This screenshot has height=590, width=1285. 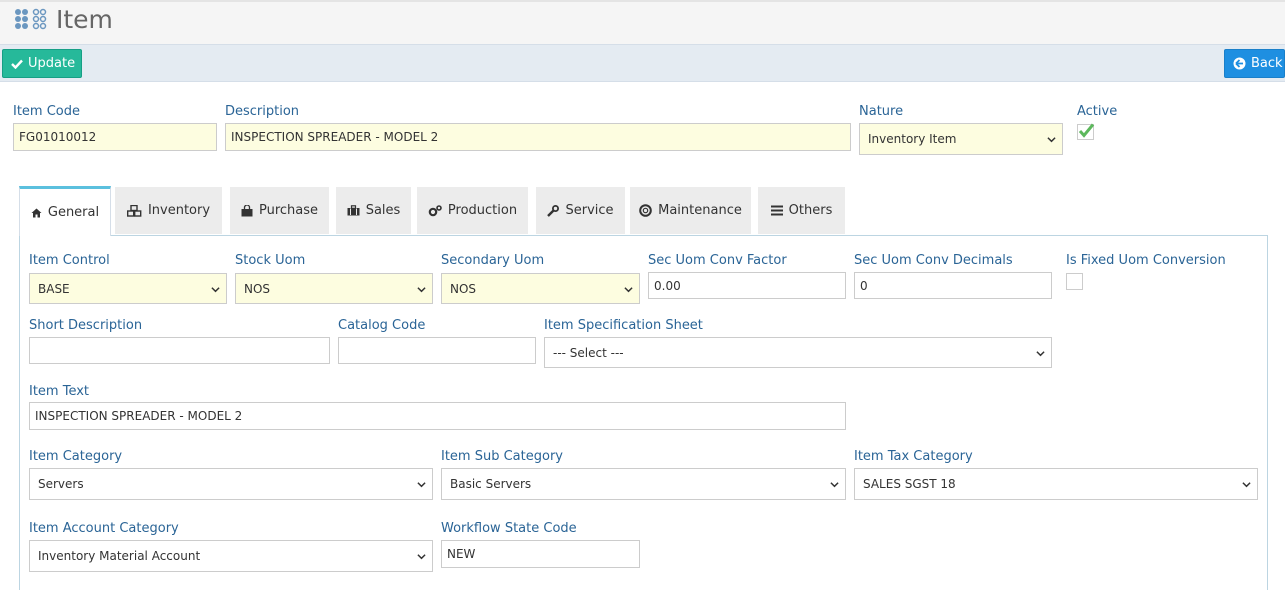 What do you see at coordinates (509, 528) in the screenshot?
I see `workflow-state-code-label: Workflow State Code` at bounding box center [509, 528].